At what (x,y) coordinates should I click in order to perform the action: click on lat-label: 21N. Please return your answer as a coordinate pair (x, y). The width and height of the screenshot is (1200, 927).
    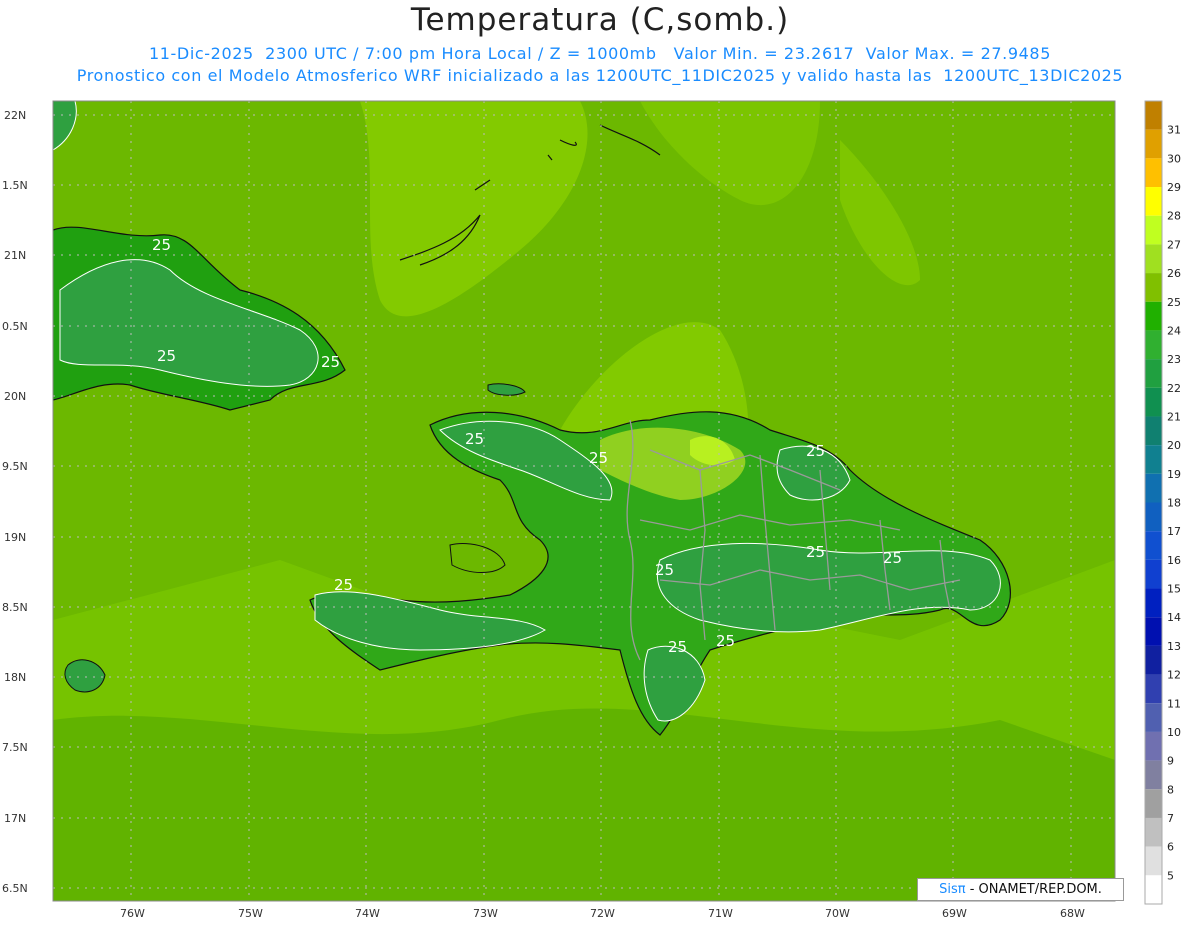
    Looking at the image, I should click on (15, 255).